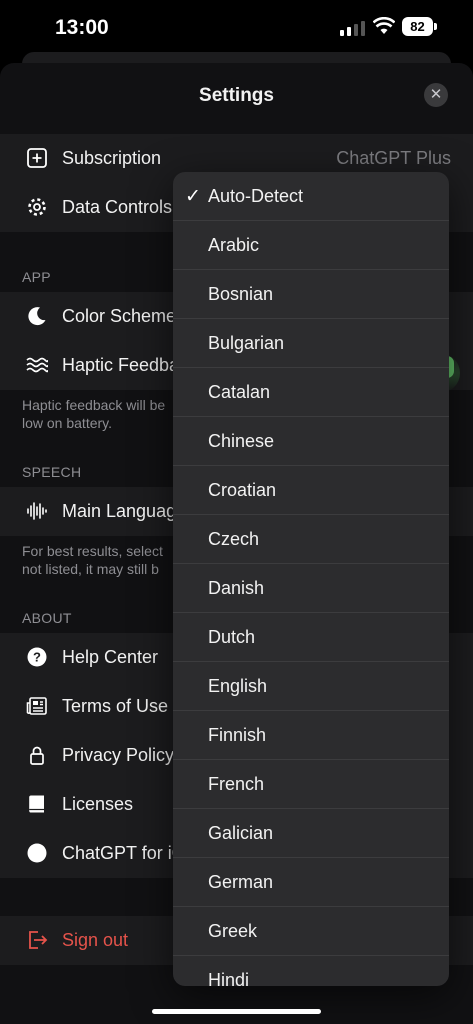 The image size is (473, 1024). What do you see at coordinates (311, 392) in the screenshot?
I see `language-option: Catalan` at bounding box center [311, 392].